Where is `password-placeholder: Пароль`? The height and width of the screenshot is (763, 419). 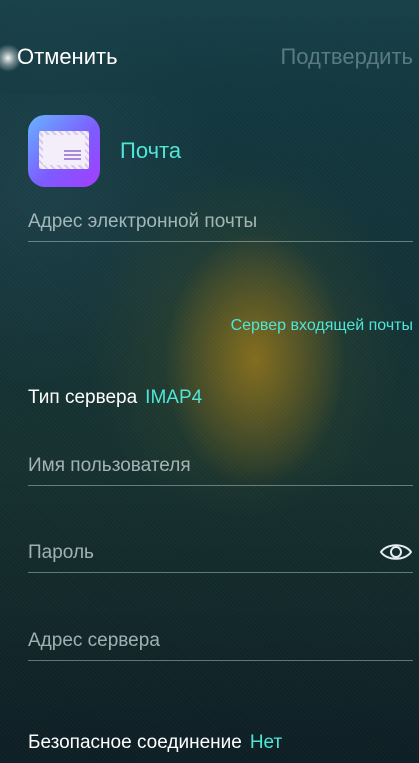 password-placeholder: Пароль is located at coordinates (220, 557).